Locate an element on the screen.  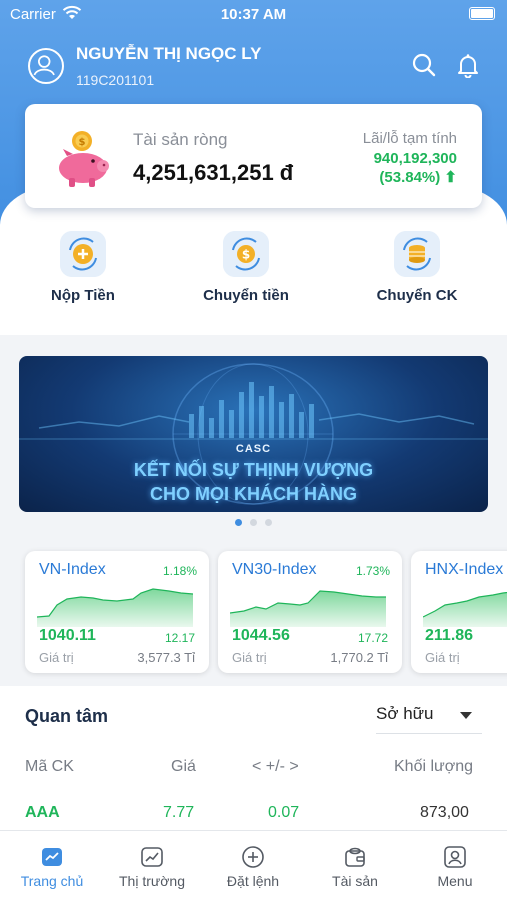
column-header-change-toggle: < +/- > is located at coordinates (275, 767).